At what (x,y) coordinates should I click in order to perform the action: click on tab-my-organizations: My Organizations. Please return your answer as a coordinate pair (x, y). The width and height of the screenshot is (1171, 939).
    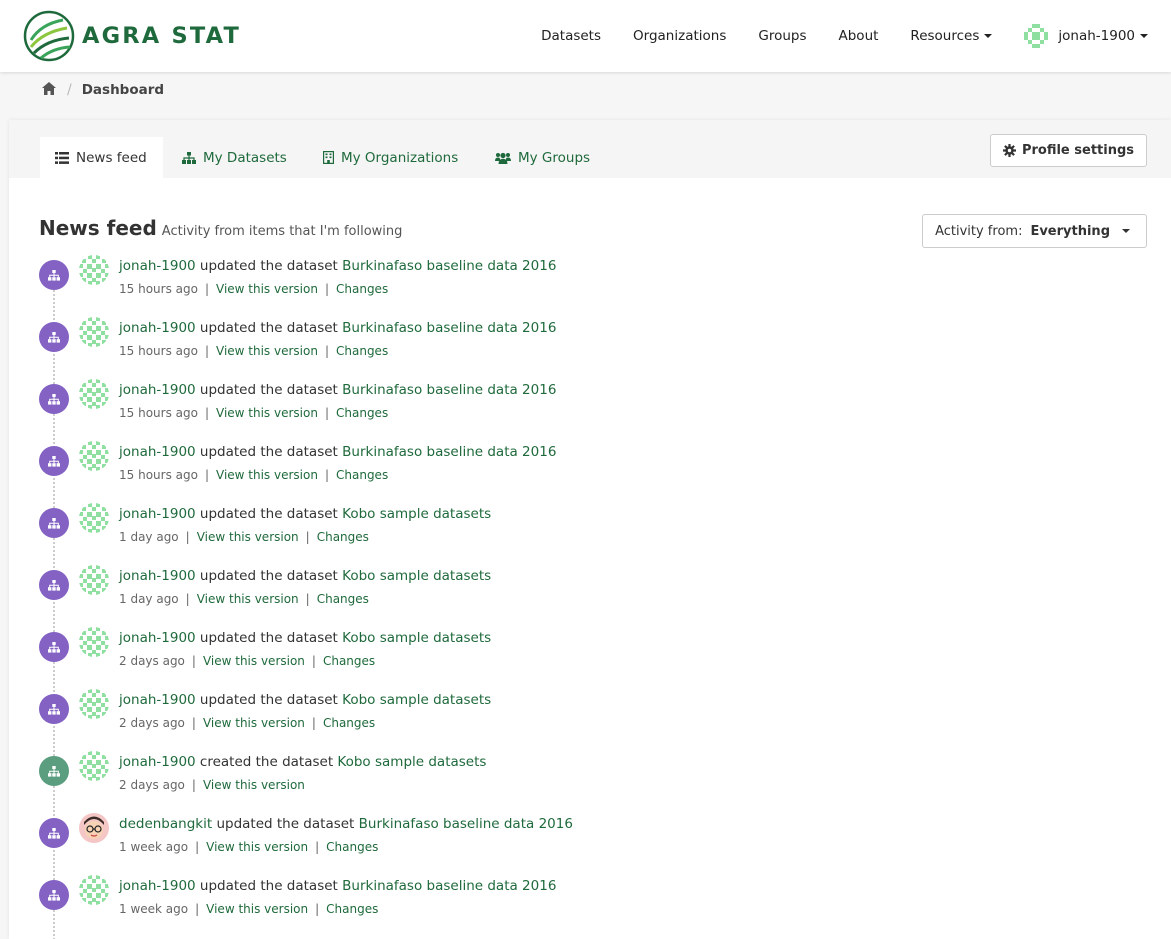
    Looking at the image, I should click on (390, 157).